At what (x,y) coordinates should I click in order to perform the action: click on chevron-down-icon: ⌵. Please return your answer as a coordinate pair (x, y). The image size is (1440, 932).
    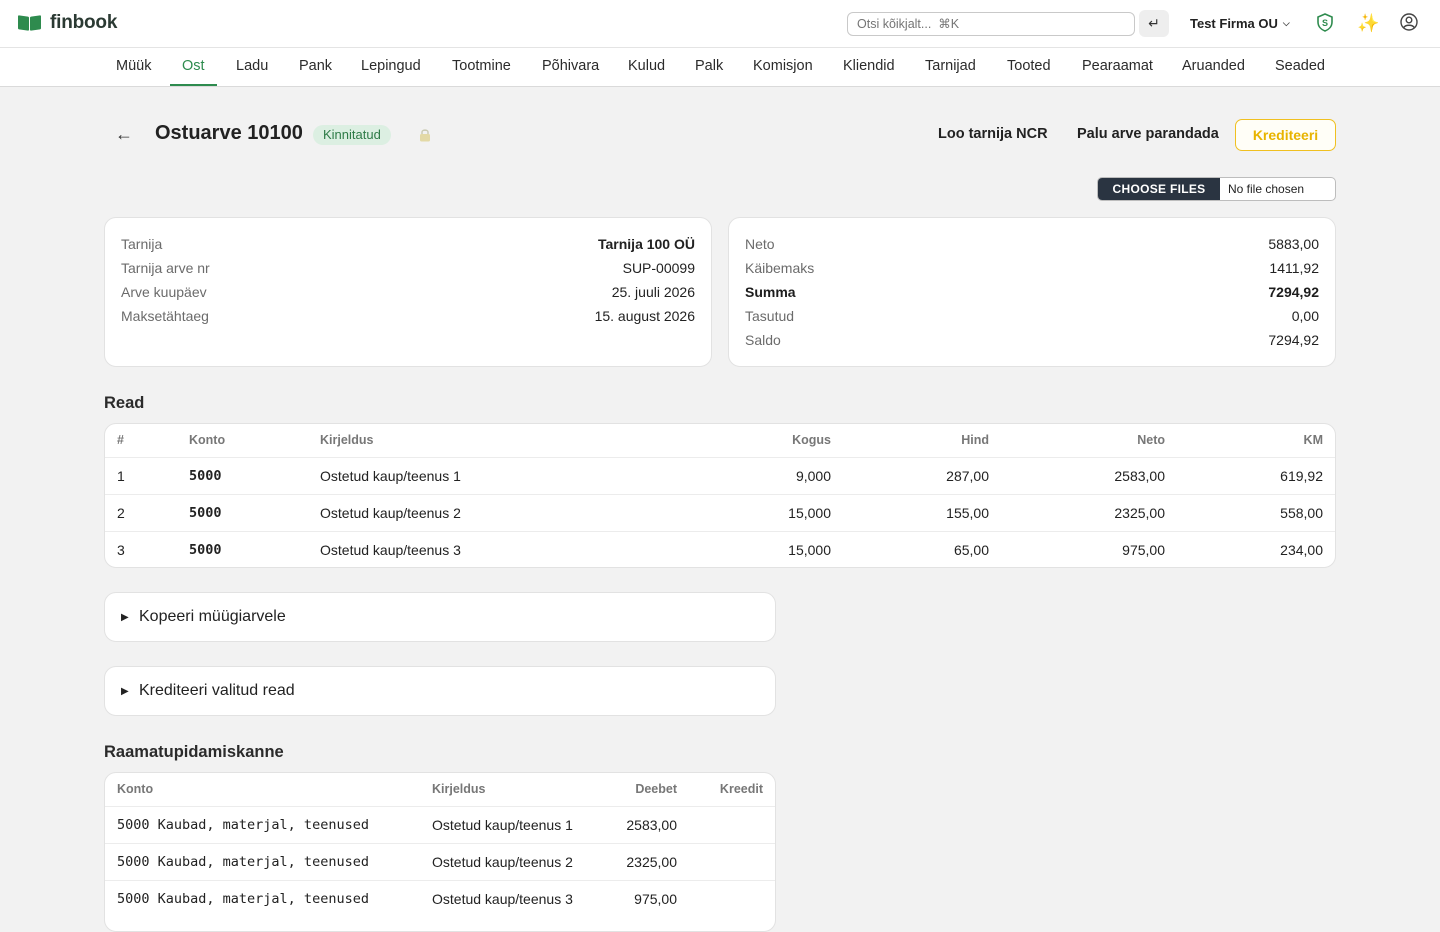
    Looking at the image, I should click on (1286, 23).